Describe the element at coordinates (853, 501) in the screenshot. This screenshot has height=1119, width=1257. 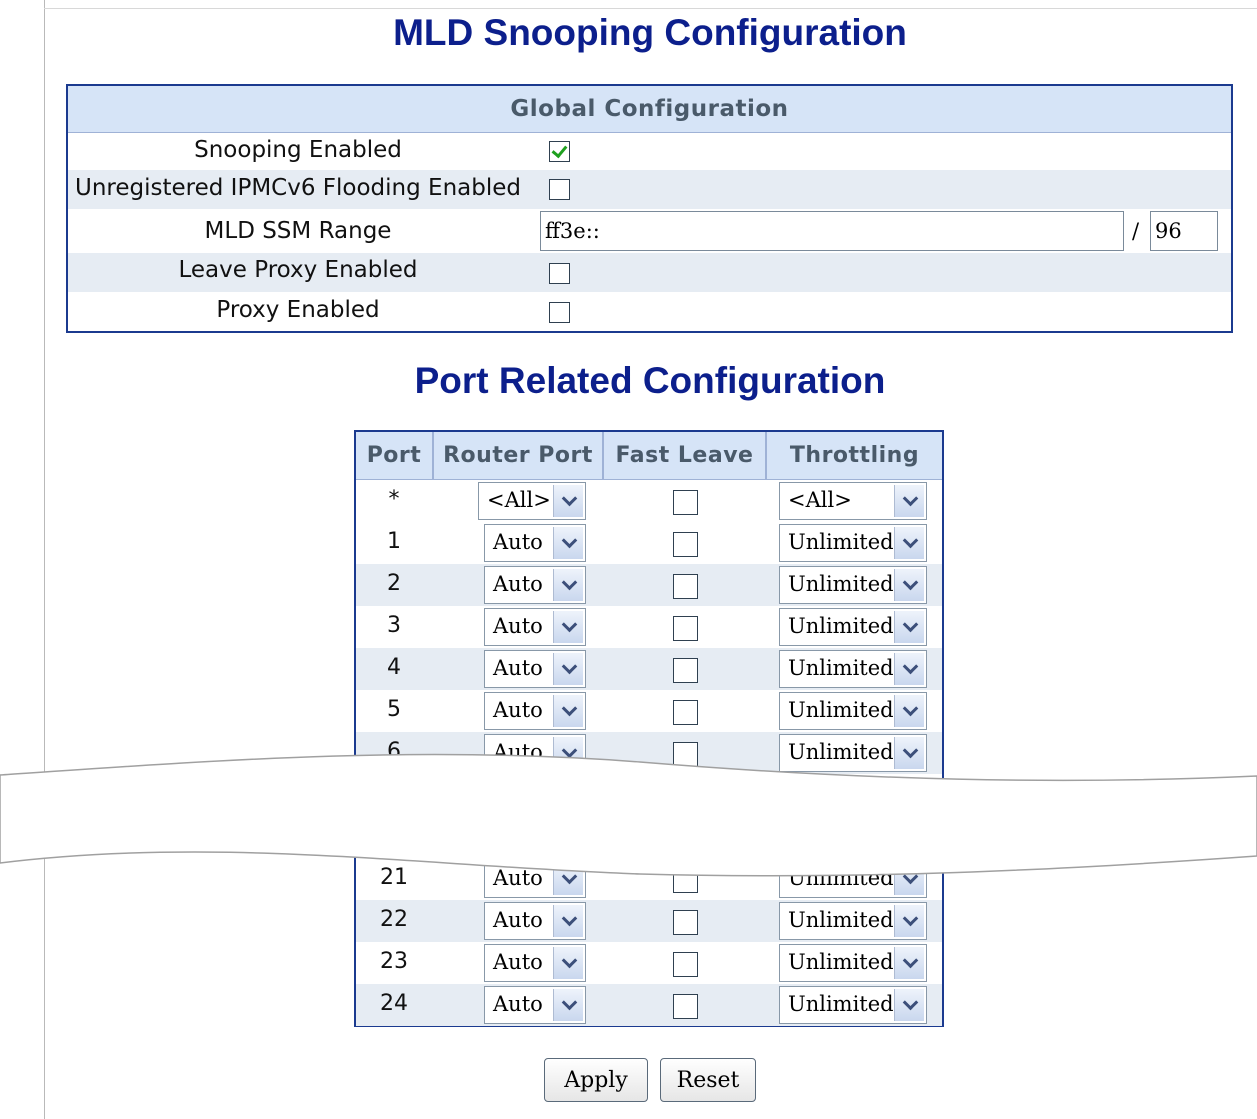
I see `throttling-select-all: <All>` at that location.